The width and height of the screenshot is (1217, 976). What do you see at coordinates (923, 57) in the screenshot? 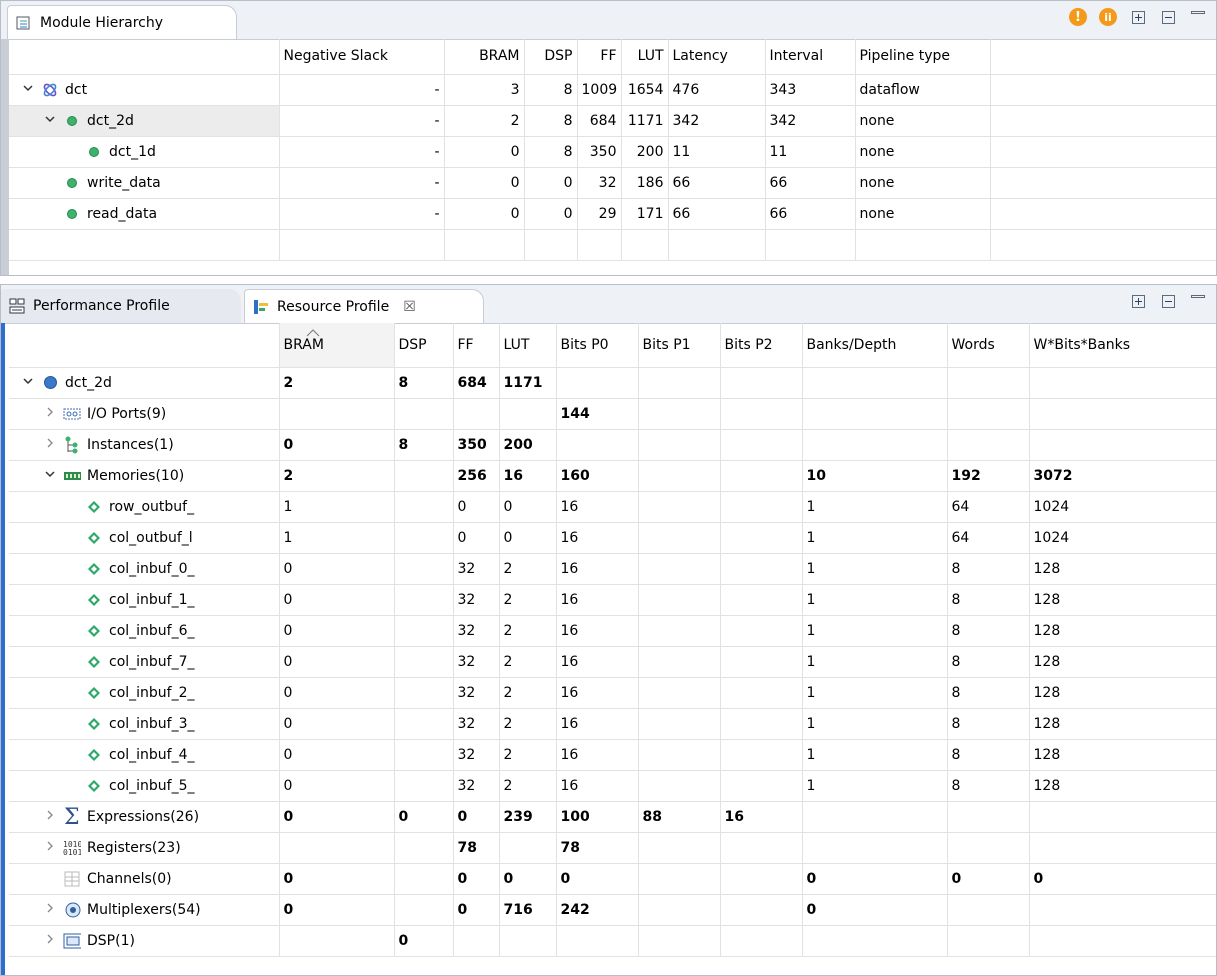
I see `column-header: Pipeline type` at bounding box center [923, 57].